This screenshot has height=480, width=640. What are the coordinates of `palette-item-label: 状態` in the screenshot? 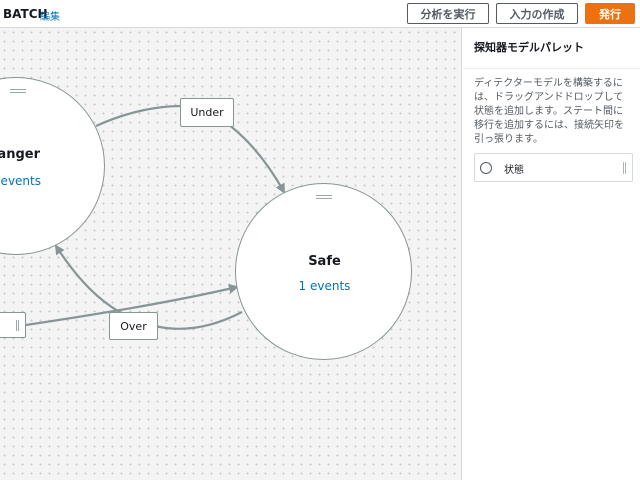 It's located at (514, 170).